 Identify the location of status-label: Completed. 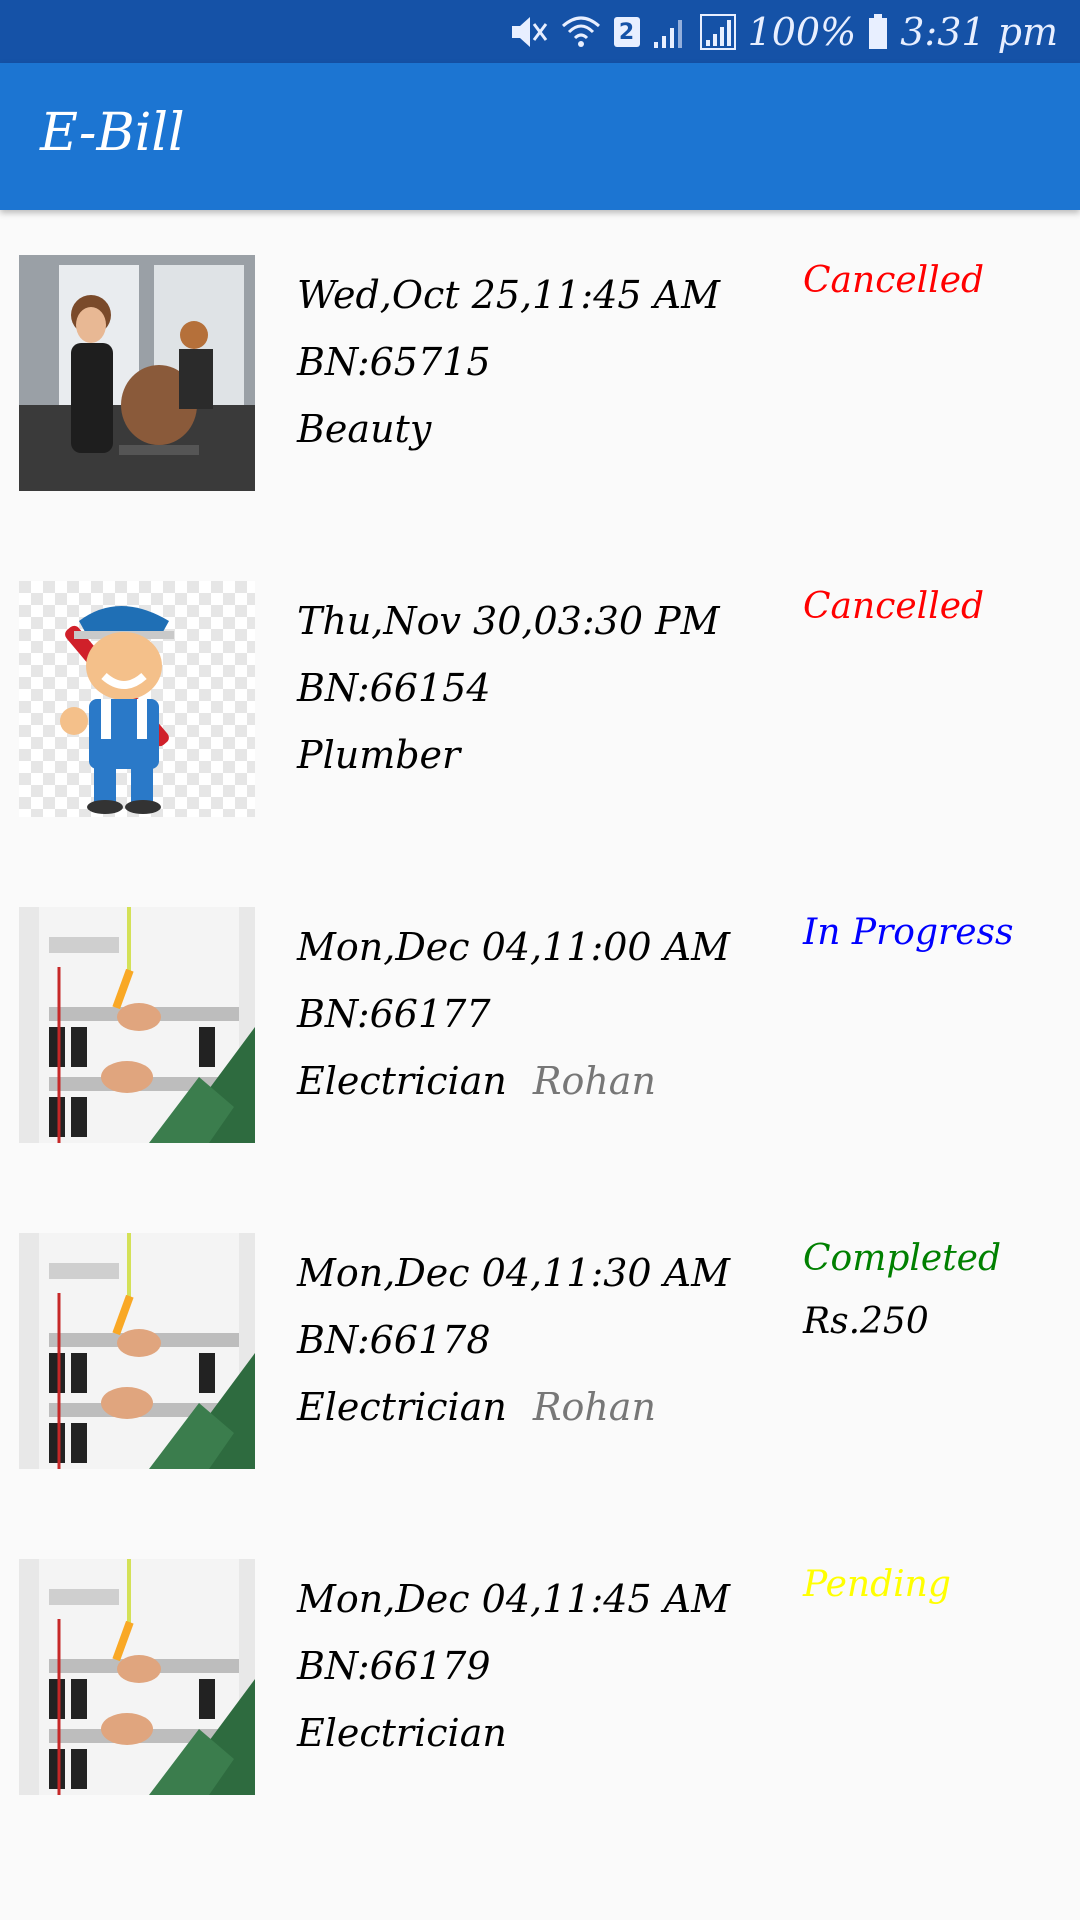
(902, 1258).